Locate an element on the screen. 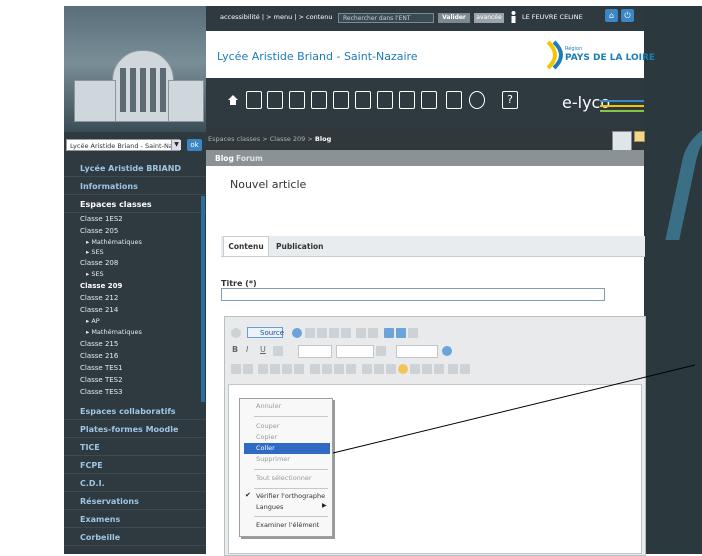 The image size is (702, 556). calendar-icon is located at coordinates (297, 100).